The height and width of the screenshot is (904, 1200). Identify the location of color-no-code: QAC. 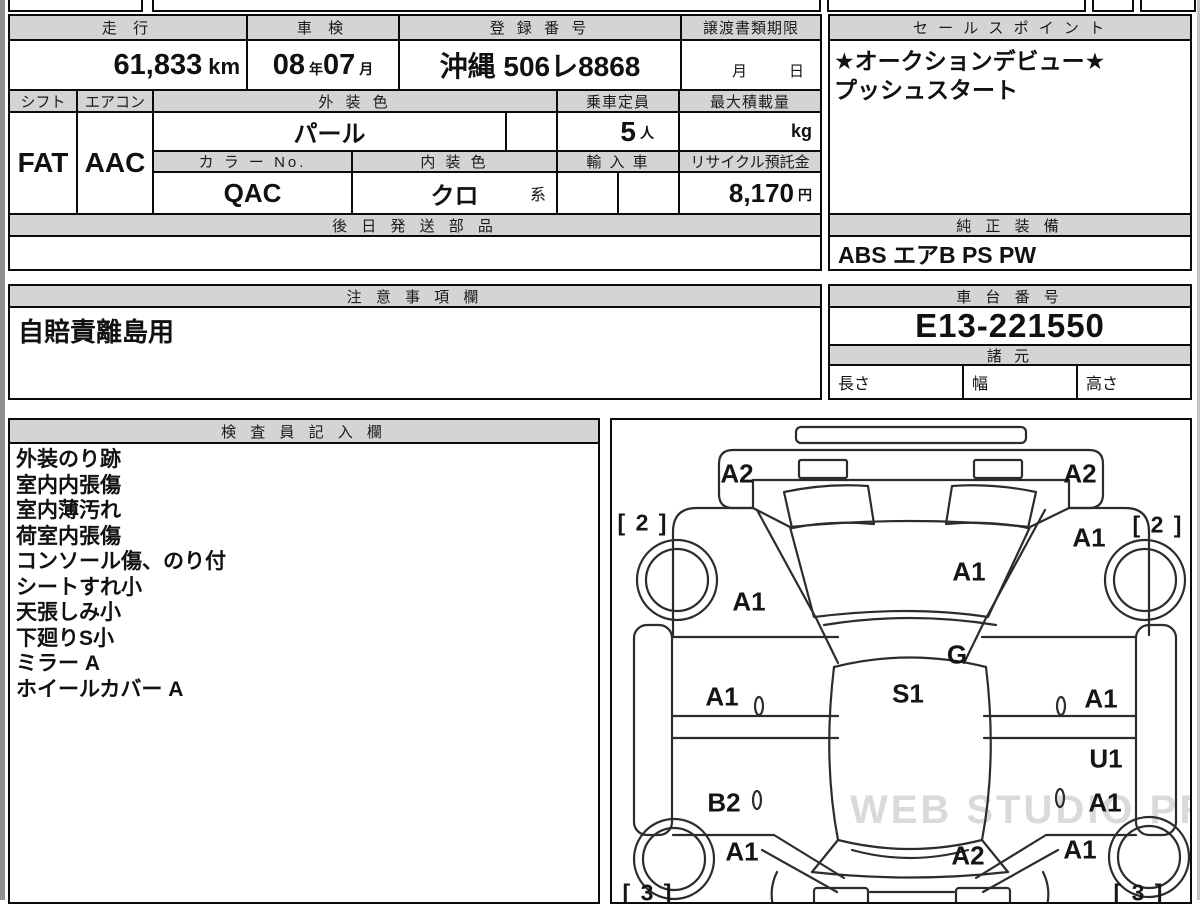
(253, 193).